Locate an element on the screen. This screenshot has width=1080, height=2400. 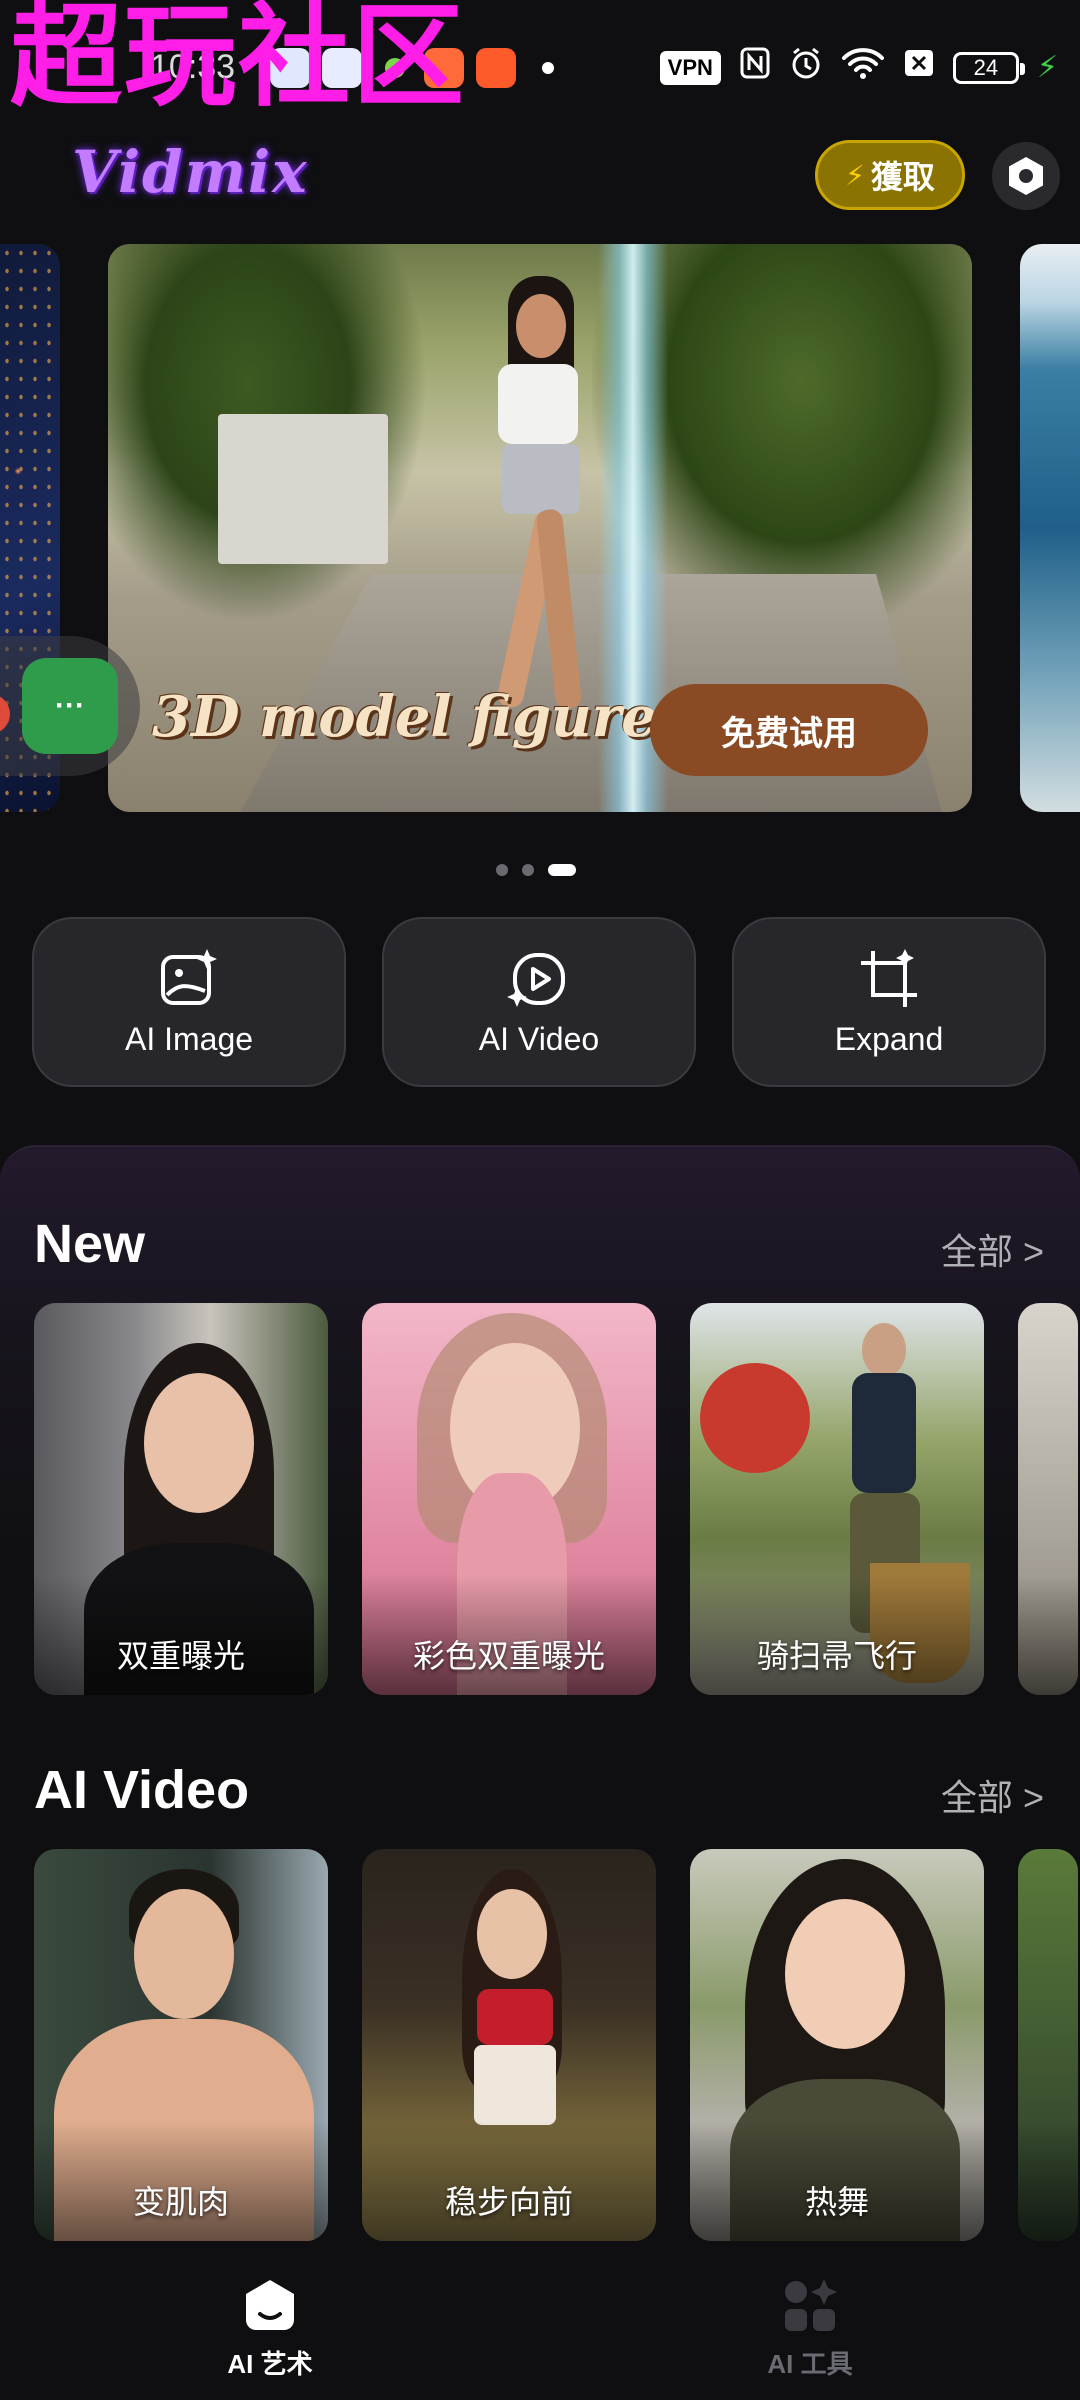
template-label: 骑扫帚飞行 is located at coordinates (836, 1656).